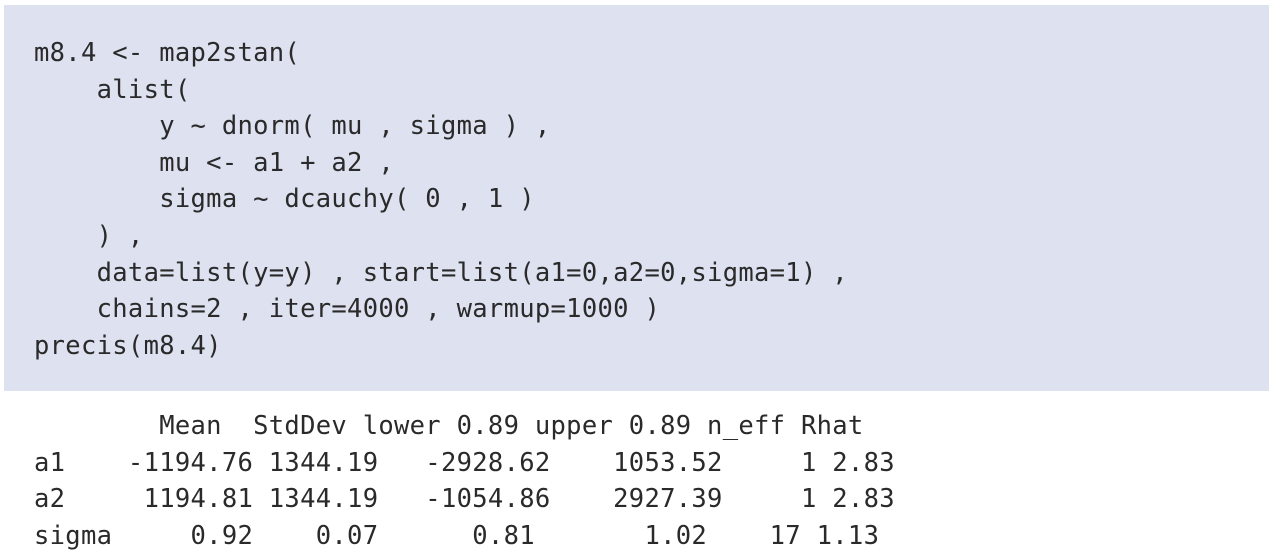 The height and width of the screenshot is (557, 1274). Describe the element at coordinates (292, 126) in the screenshot. I see `code-line: y ~ dnorm( mu , sigma ) ,` at that location.